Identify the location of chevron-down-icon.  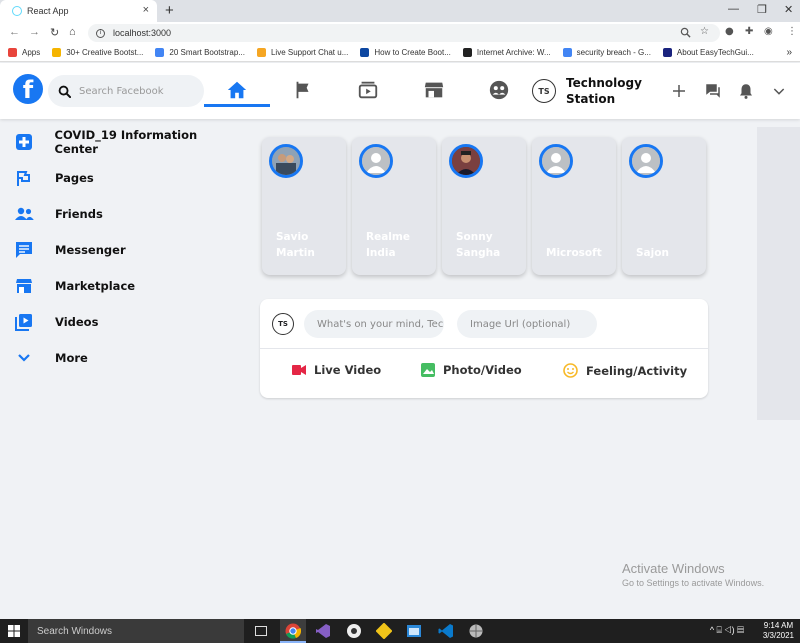
(24, 358).